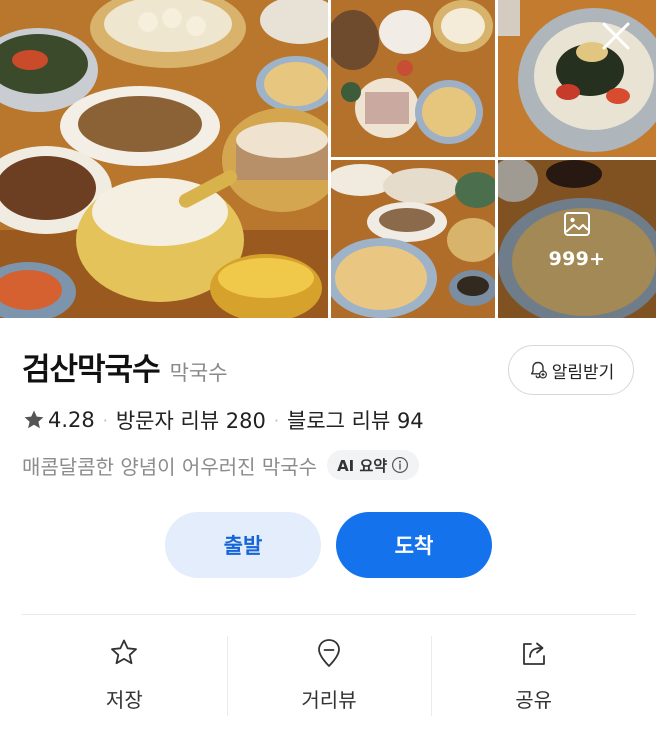  Describe the element at coordinates (533, 674) in the screenshot. I see `share-button: 공유` at that location.